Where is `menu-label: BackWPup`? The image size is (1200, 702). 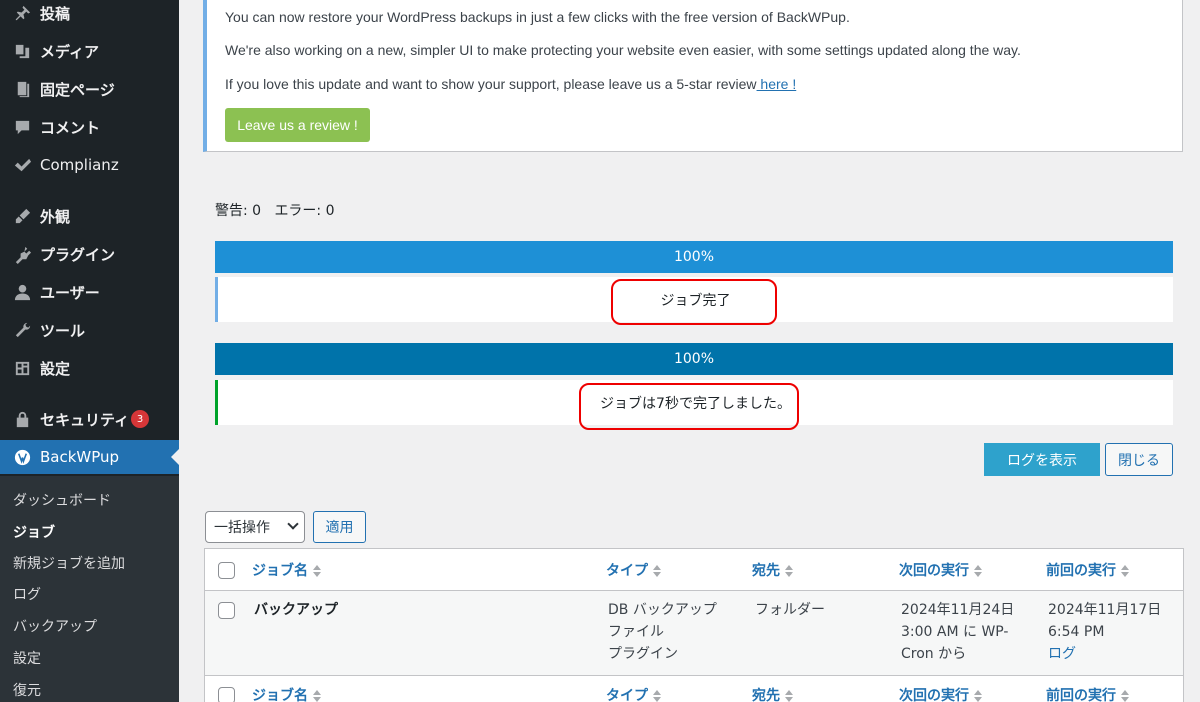
menu-label: BackWPup is located at coordinates (80, 457).